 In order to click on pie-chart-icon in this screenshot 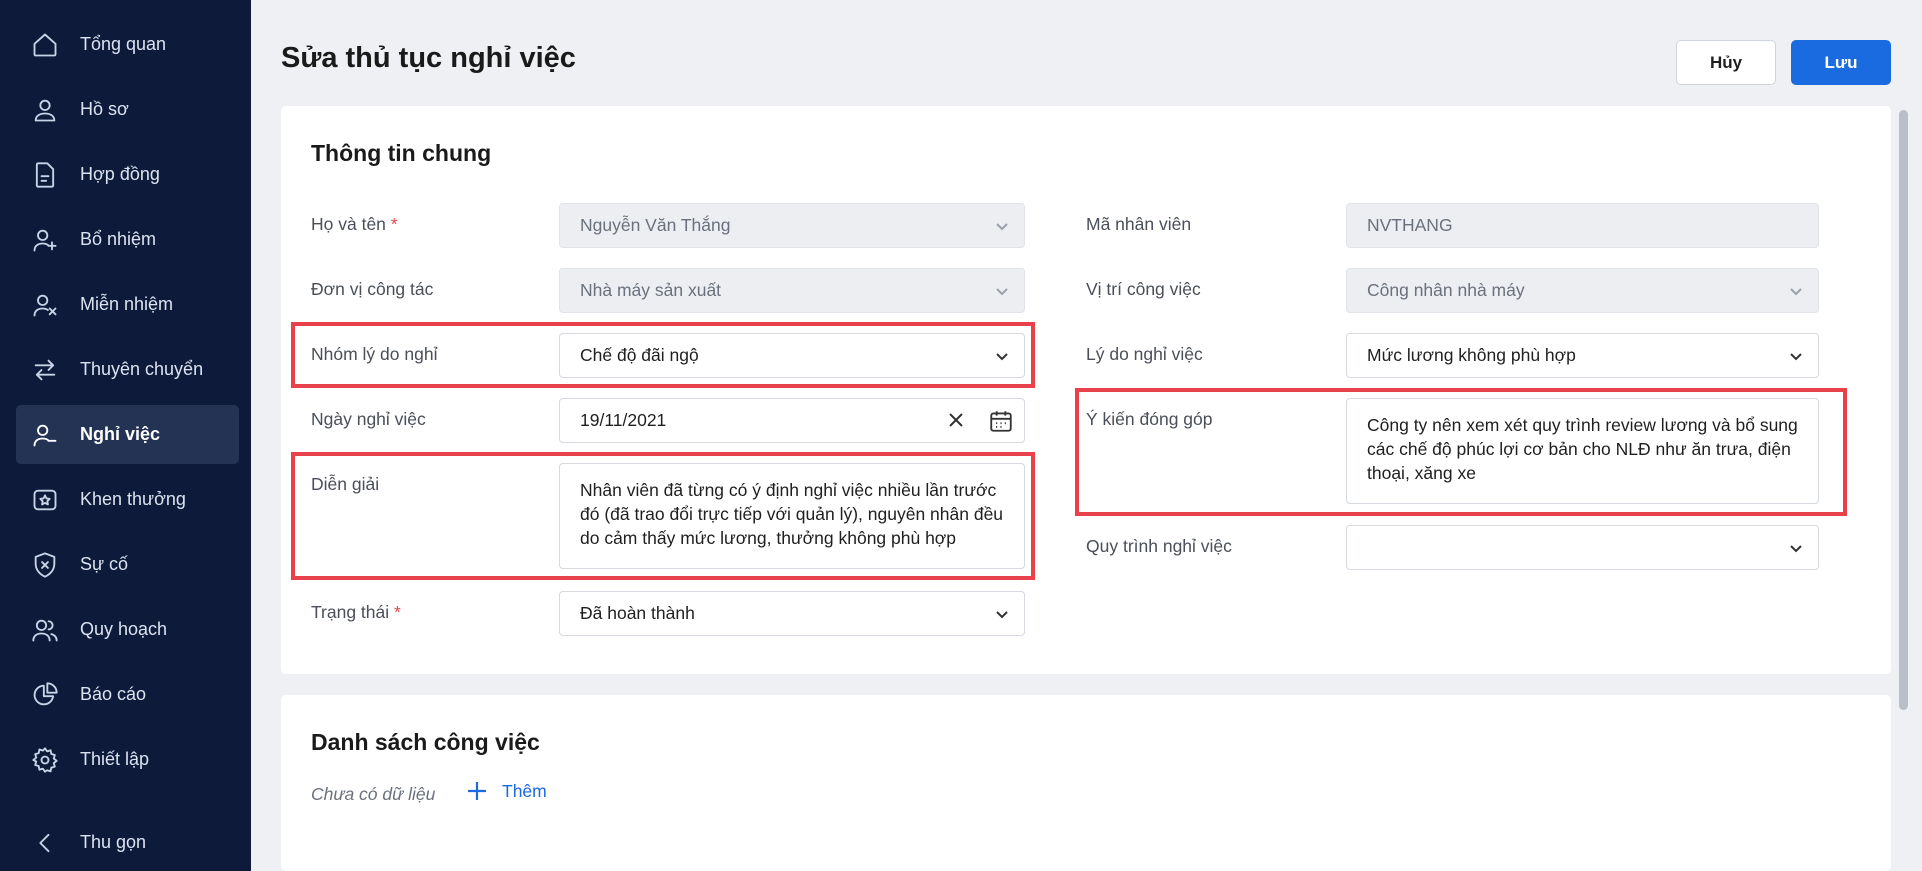, I will do `click(45, 695)`.